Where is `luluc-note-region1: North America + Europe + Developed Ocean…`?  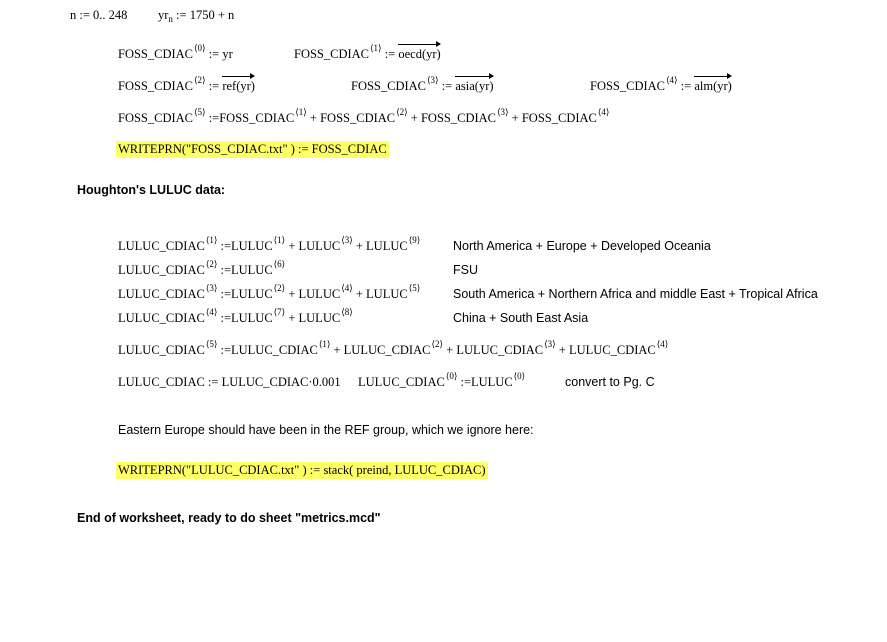
luluc-note-region1: North America + Europe + Developed Ocean… is located at coordinates (582, 246).